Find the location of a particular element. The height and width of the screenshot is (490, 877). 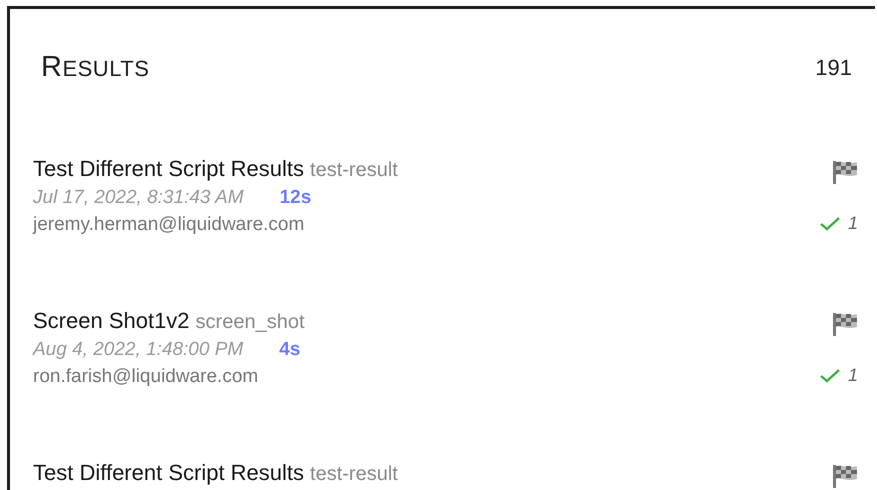

panel-title: RESULTS is located at coordinates (95, 67).